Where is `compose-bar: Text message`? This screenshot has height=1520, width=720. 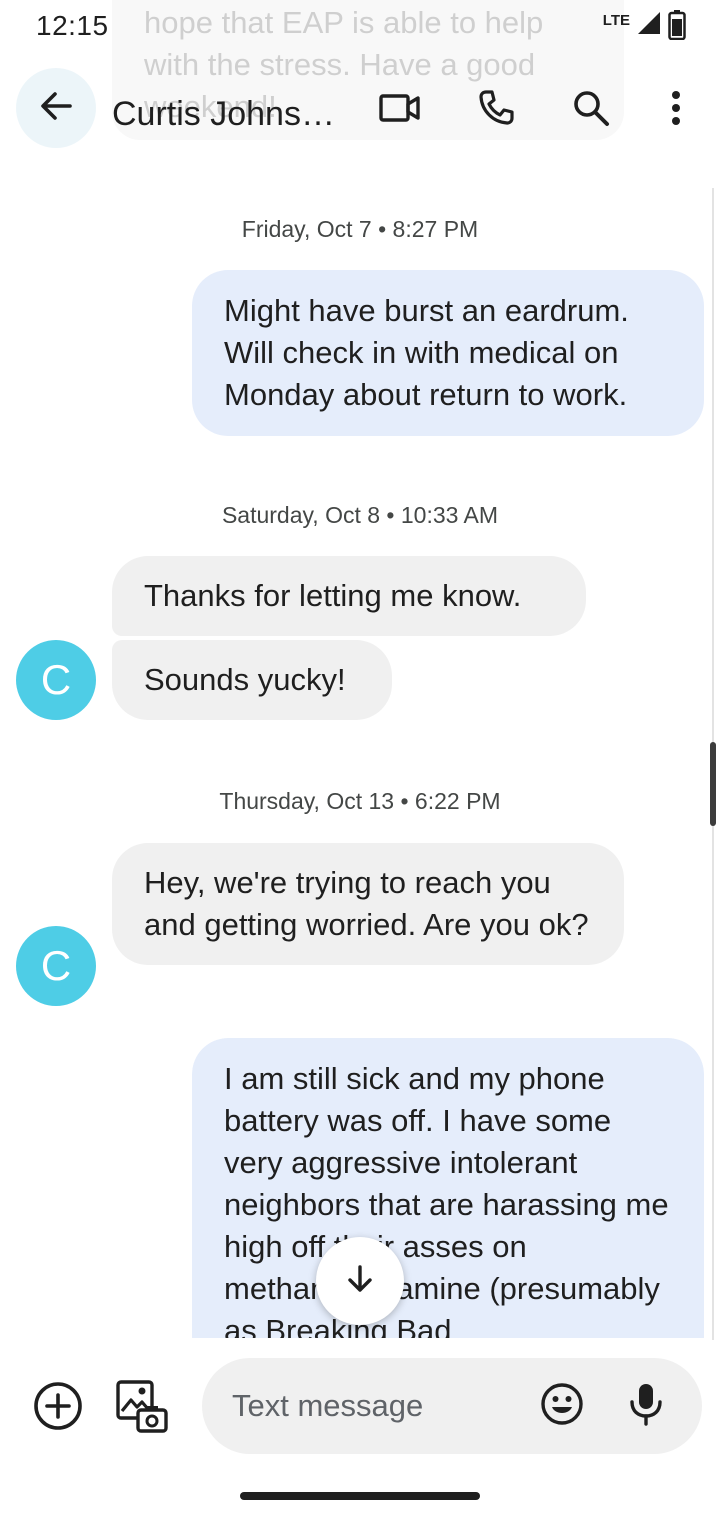 compose-bar: Text message is located at coordinates (360, 1405).